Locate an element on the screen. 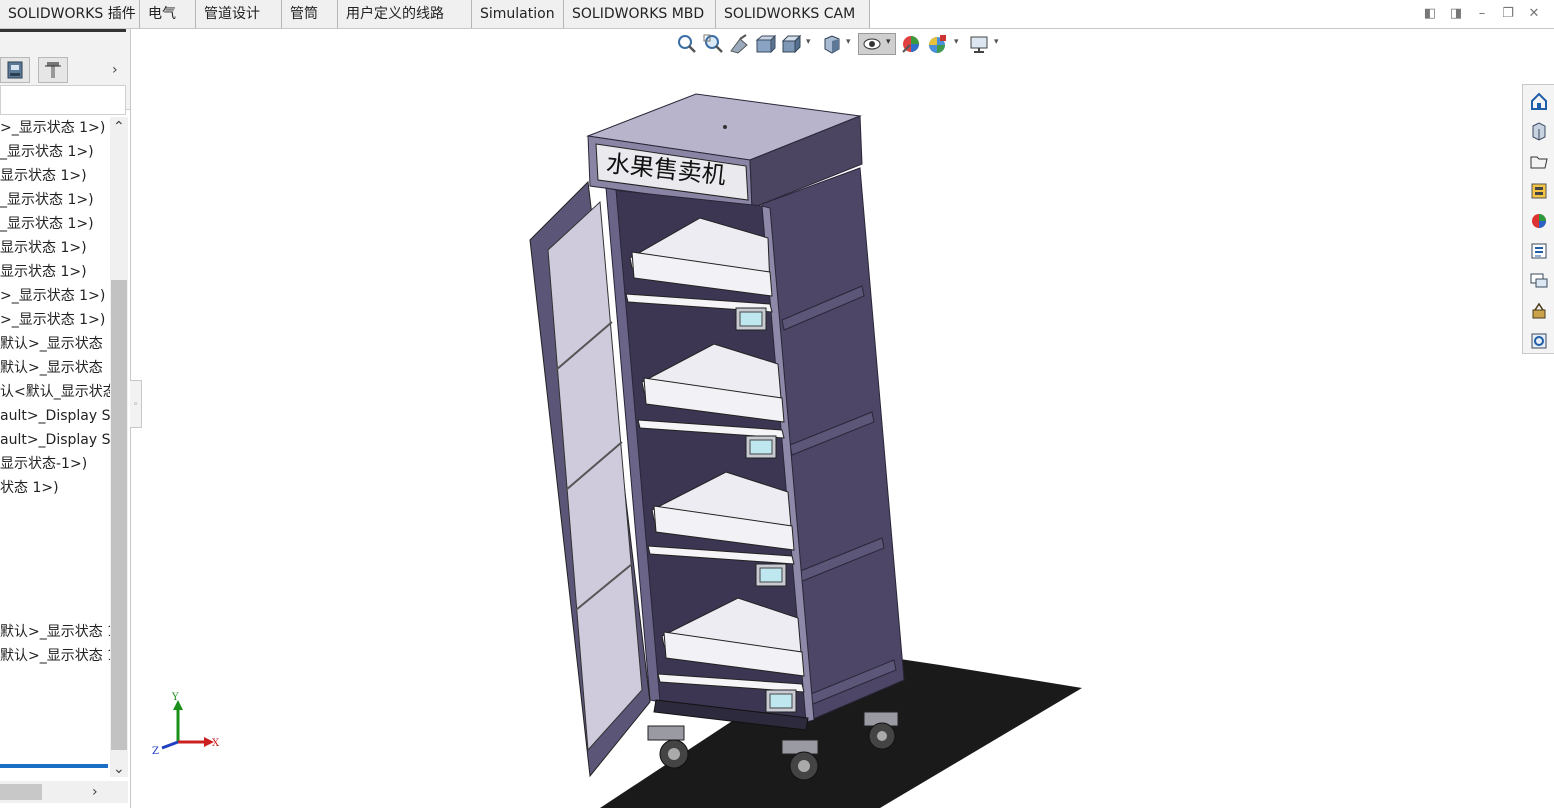 The width and height of the screenshot is (1554, 808). tree-item: 显示状态-1>) is located at coordinates (43, 464).